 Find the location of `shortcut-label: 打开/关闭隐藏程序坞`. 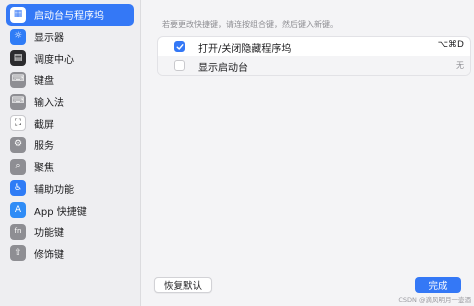

shortcut-label: 打开/关闭隐藏程序坞 is located at coordinates (245, 49).